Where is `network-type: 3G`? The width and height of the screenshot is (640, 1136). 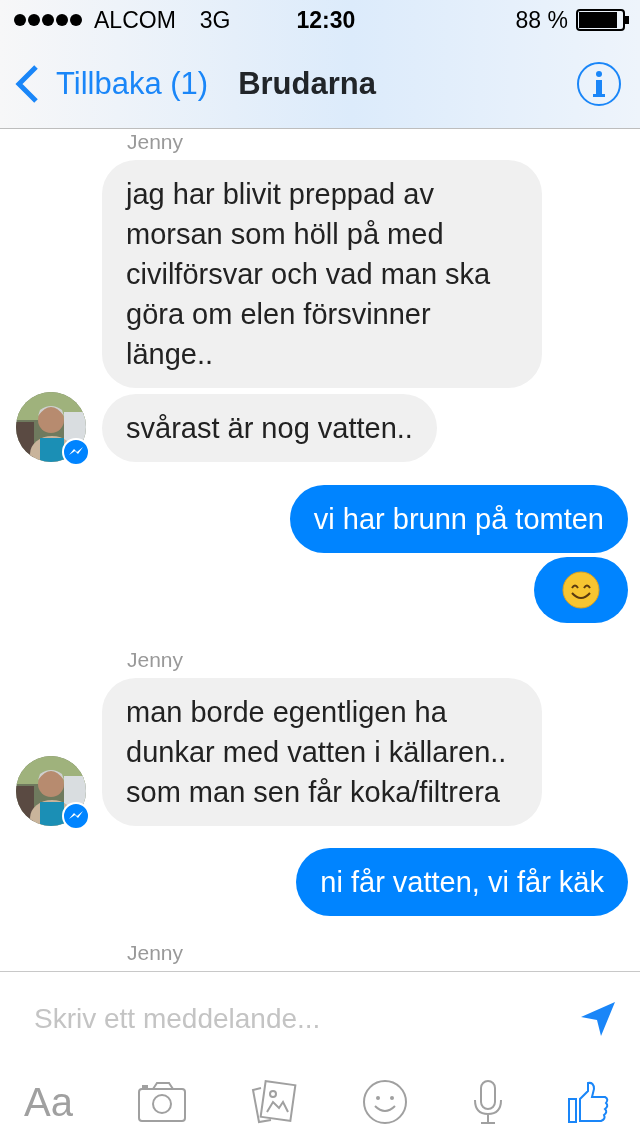
network-type: 3G is located at coordinates (215, 20).